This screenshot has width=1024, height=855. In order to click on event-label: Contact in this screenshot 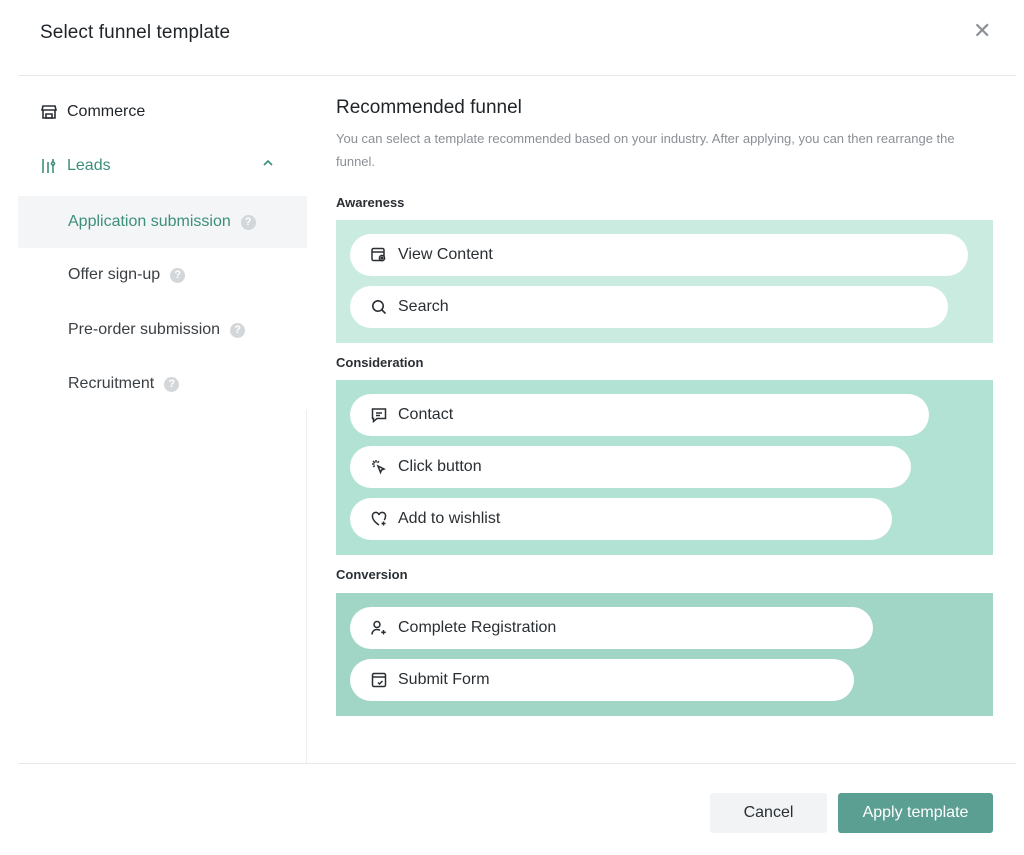, I will do `click(426, 414)`.